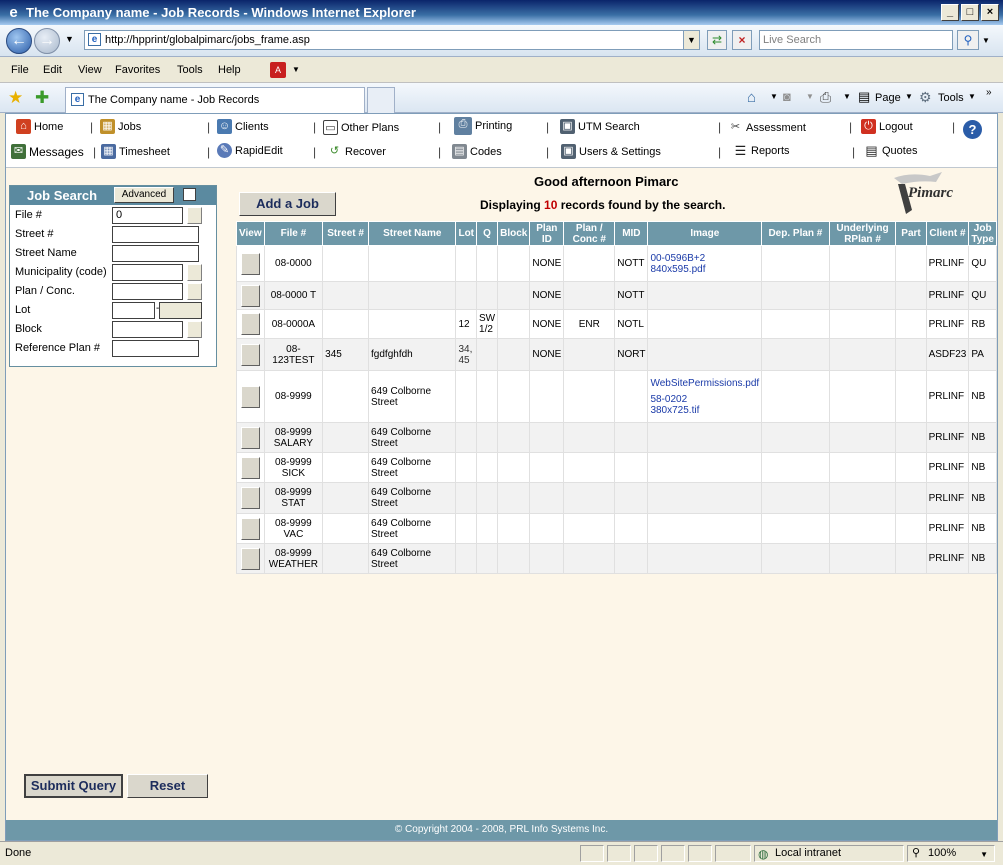  I want to click on live-search-input: Live Search, so click(856, 40).